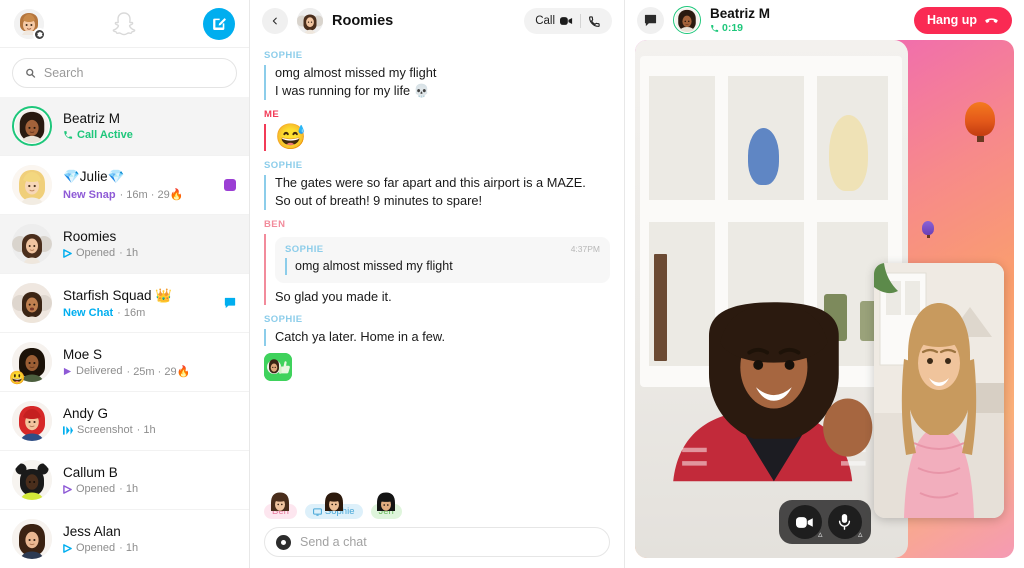  What do you see at coordinates (133, 73) in the screenshot?
I see `search-input` at bounding box center [133, 73].